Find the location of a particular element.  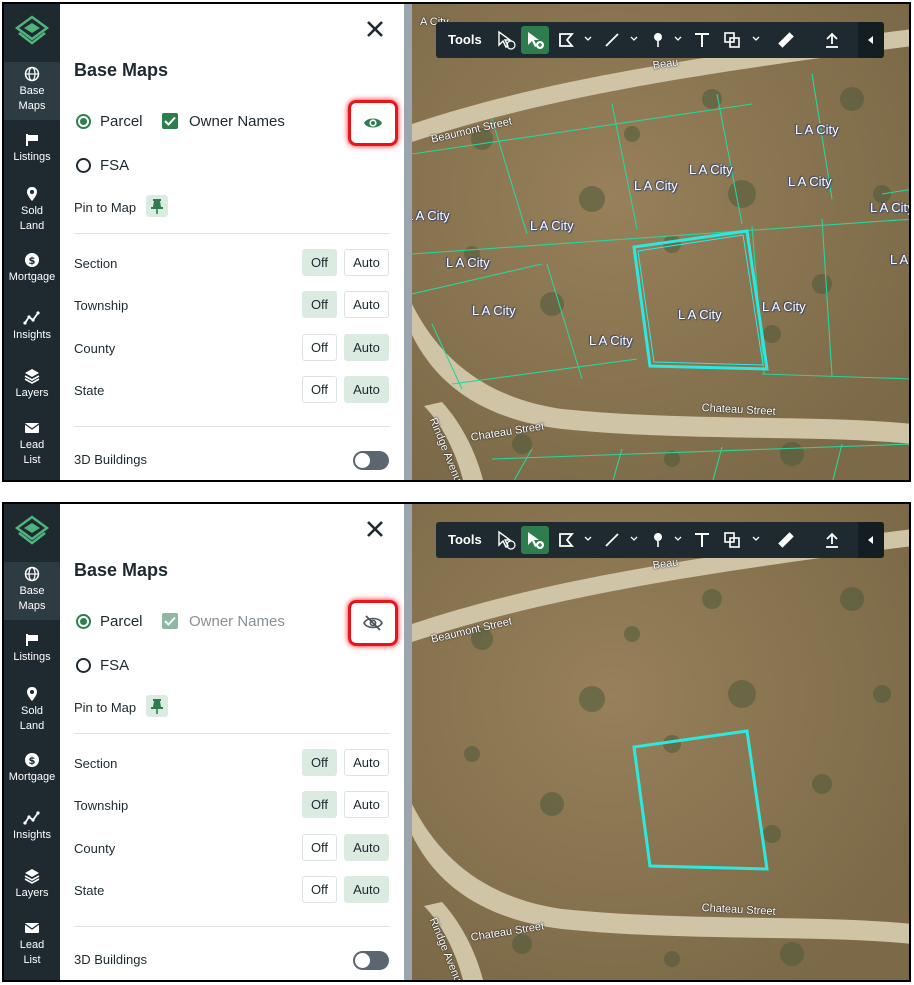

nav-label: List is located at coordinates (32, 960).